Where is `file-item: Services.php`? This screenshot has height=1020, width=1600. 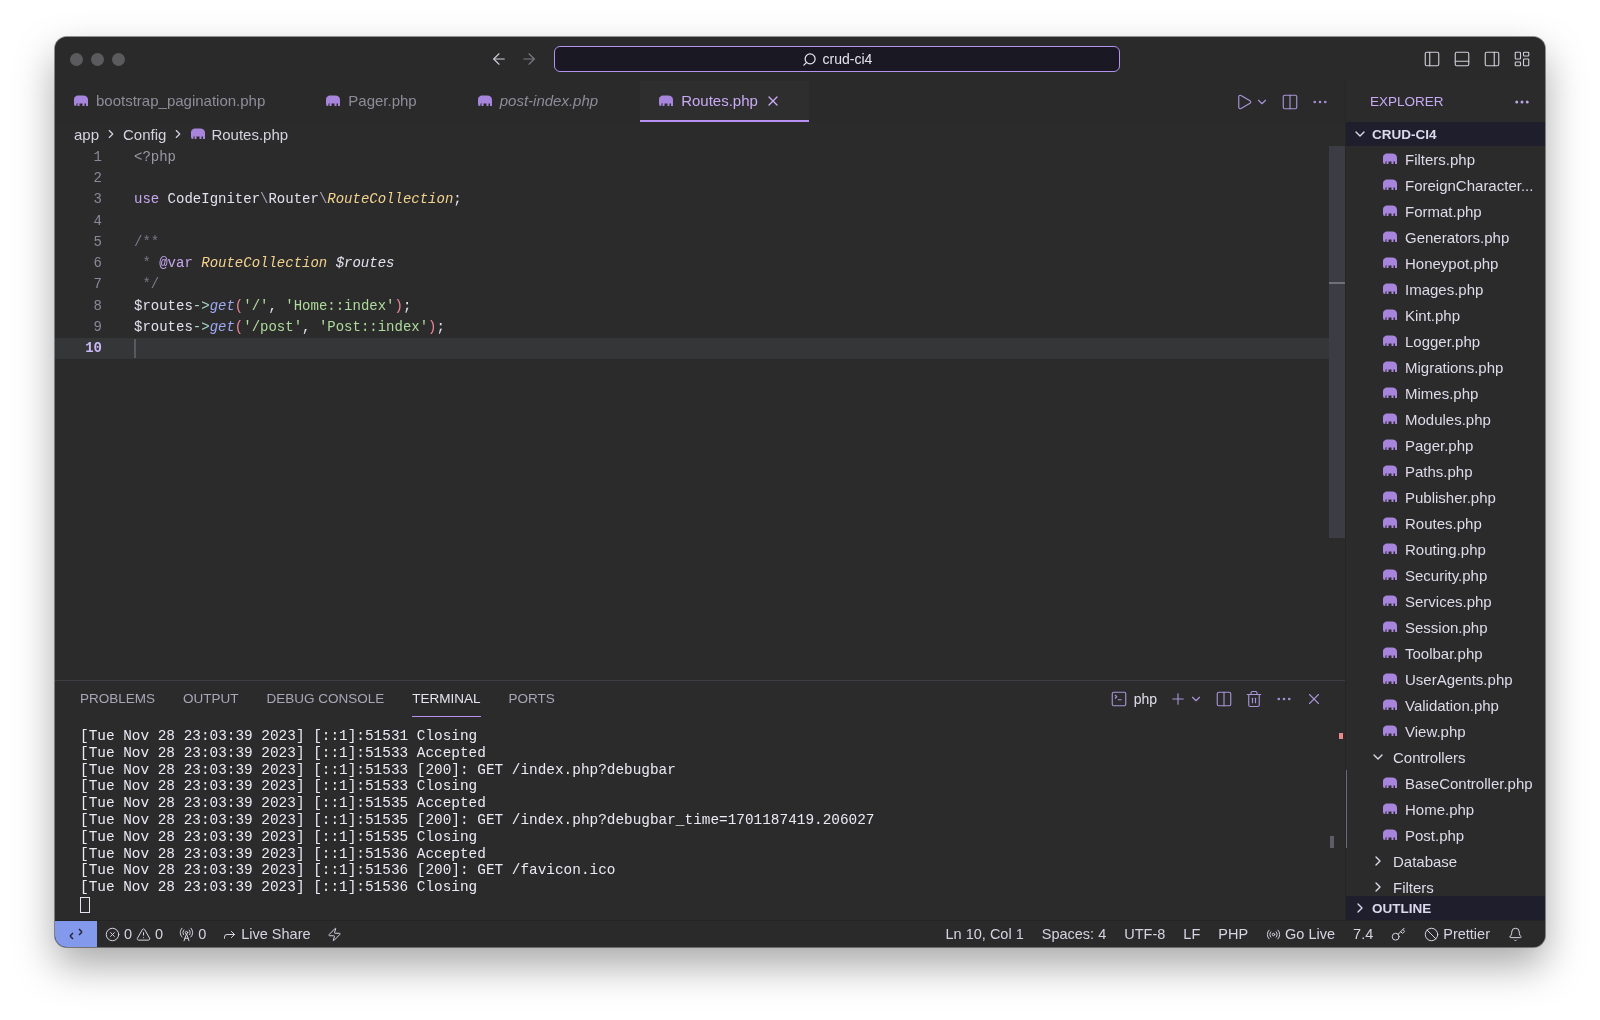
file-item: Services.php is located at coordinates (1445, 601).